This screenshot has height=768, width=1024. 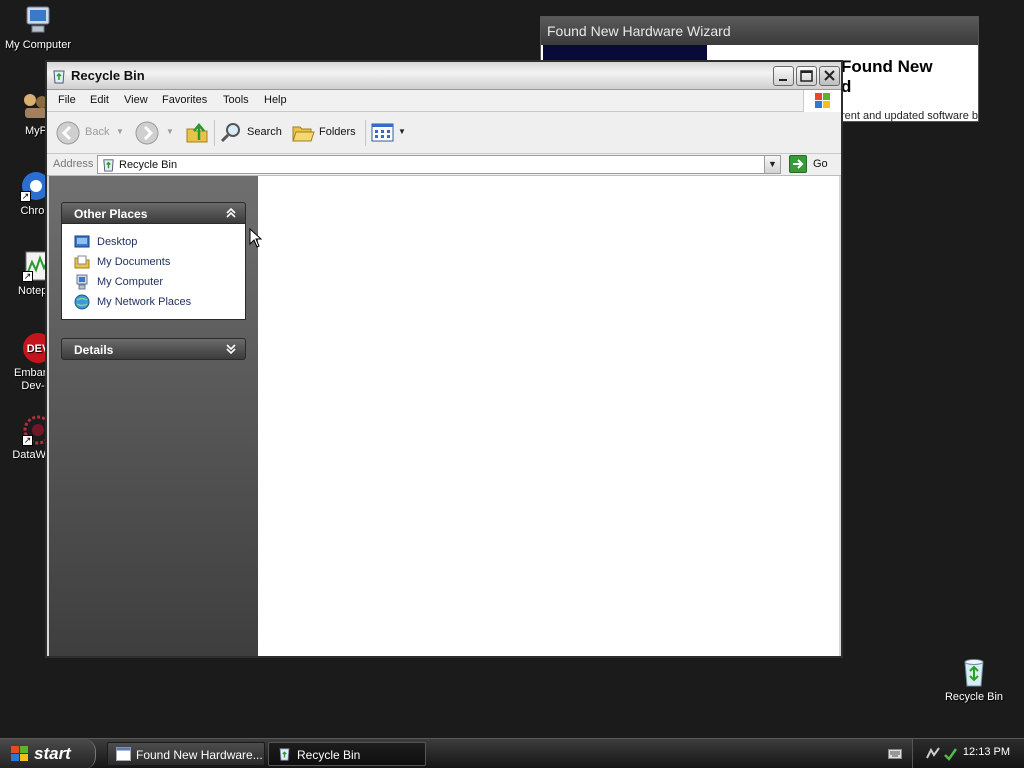 What do you see at coordinates (136, 100) in the screenshot?
I see `menu-view: View` at bounding box center [136, 100].